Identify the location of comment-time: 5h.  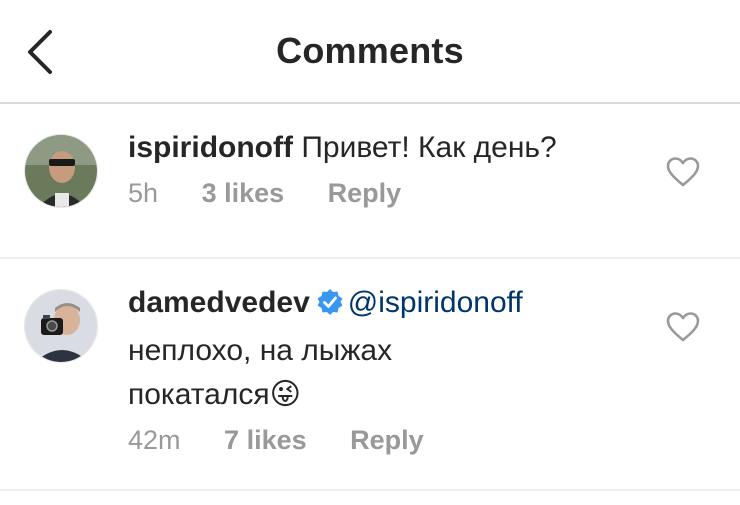
(143, 193).